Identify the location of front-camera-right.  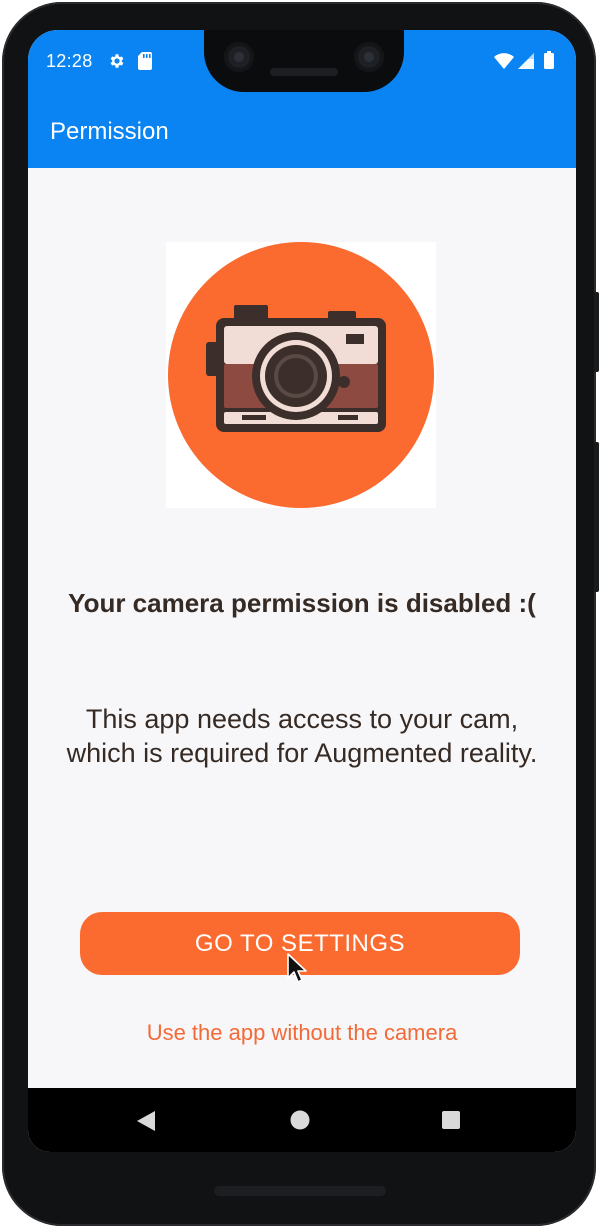
(369, 57).